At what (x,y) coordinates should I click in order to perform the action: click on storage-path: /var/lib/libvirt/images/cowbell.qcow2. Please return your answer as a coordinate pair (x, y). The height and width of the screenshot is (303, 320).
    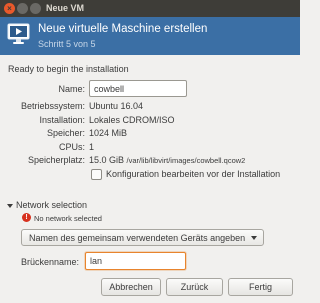
    Looking at the image, I should click on (186, 160).